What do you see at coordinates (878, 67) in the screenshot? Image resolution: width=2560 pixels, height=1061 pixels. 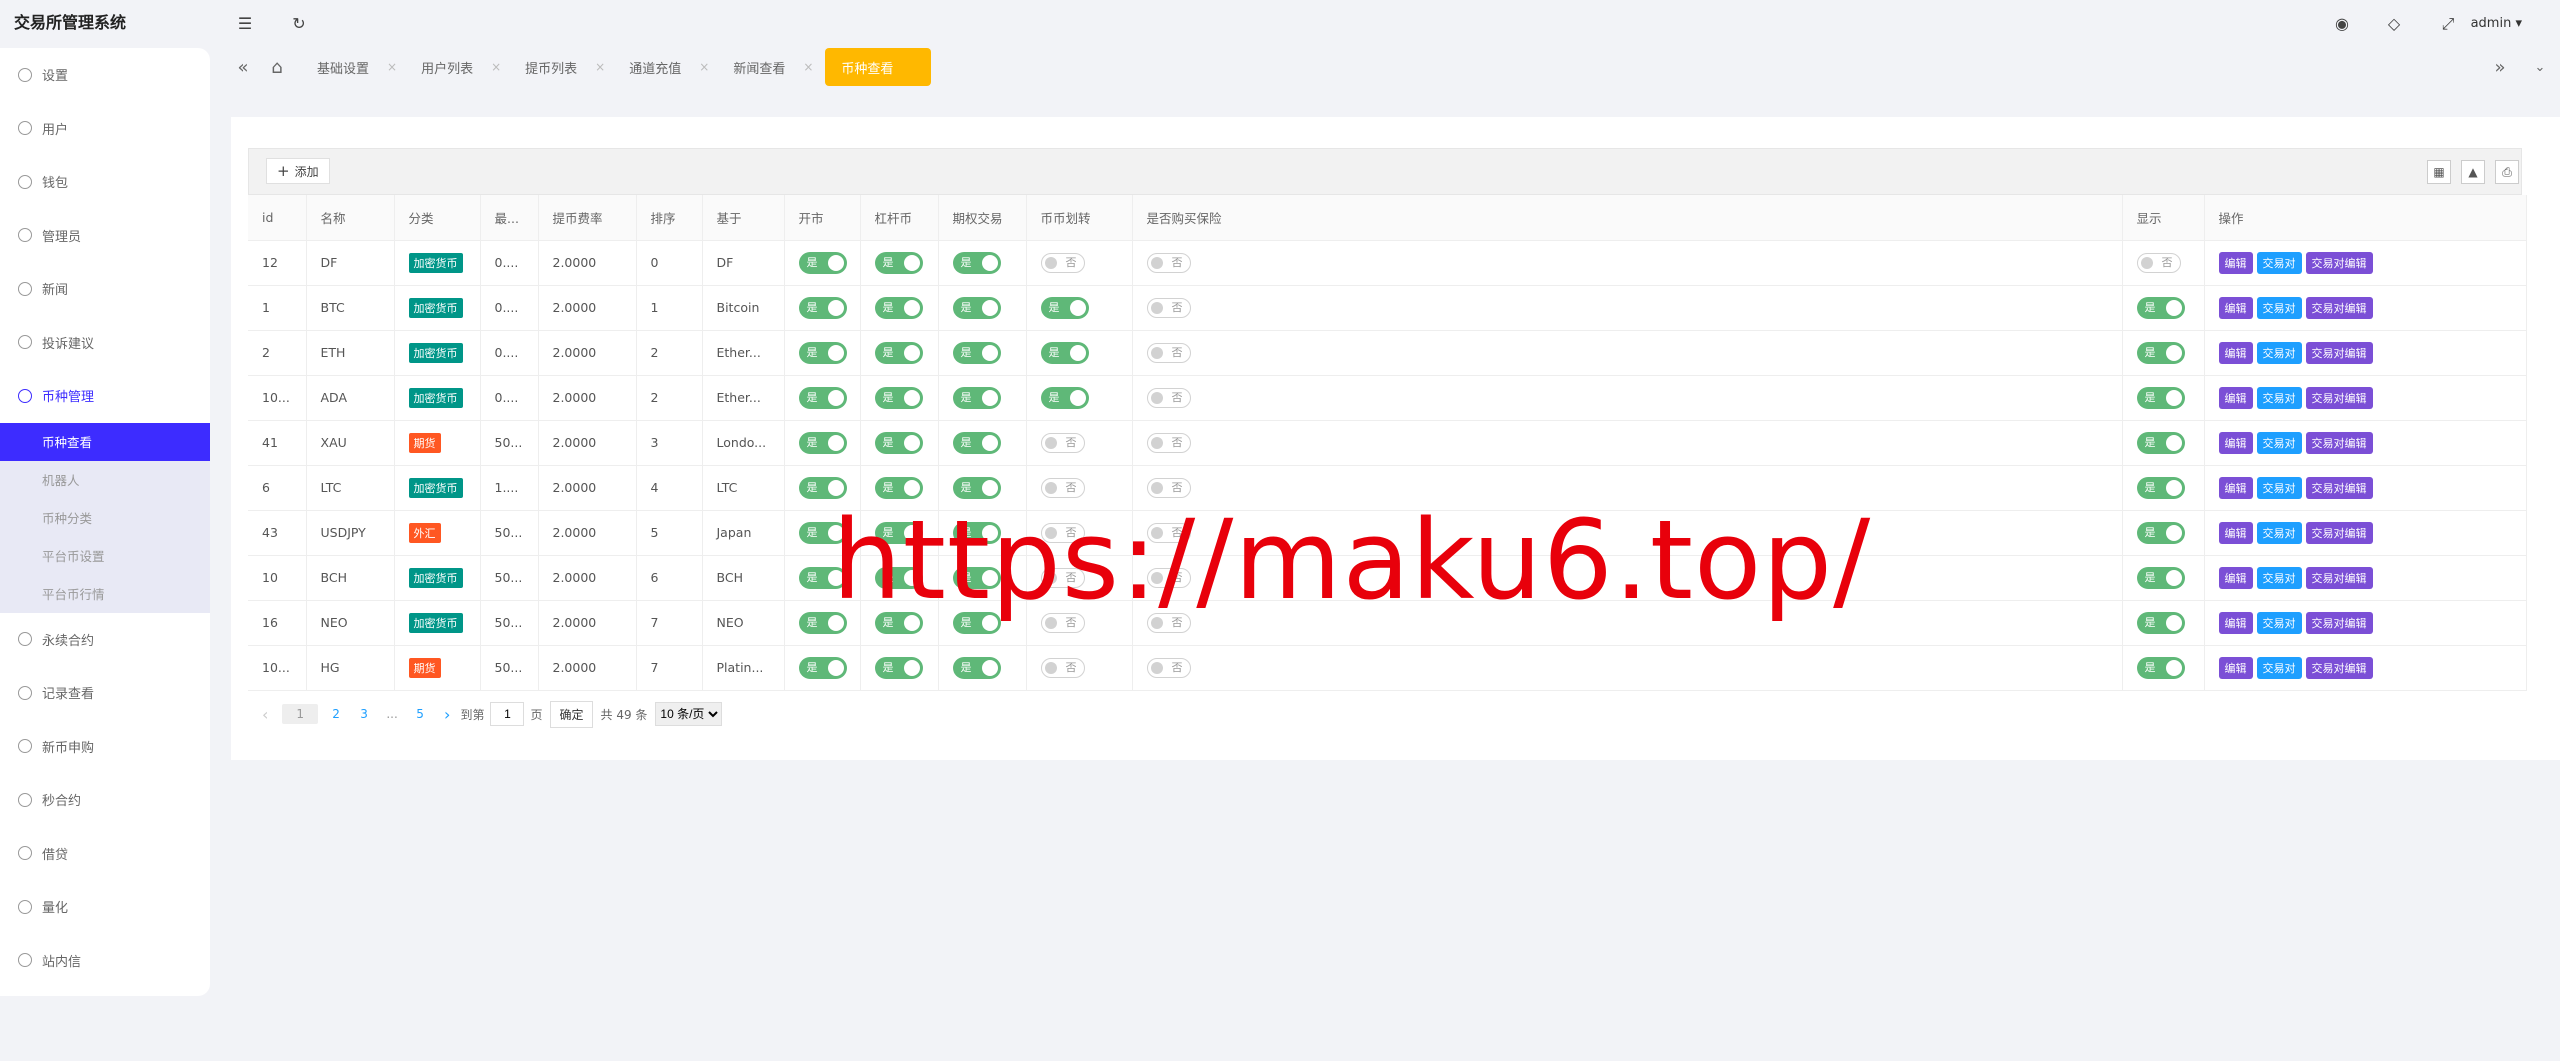 I see `tab-active: 币种查看` at bounding box center [878, 67].